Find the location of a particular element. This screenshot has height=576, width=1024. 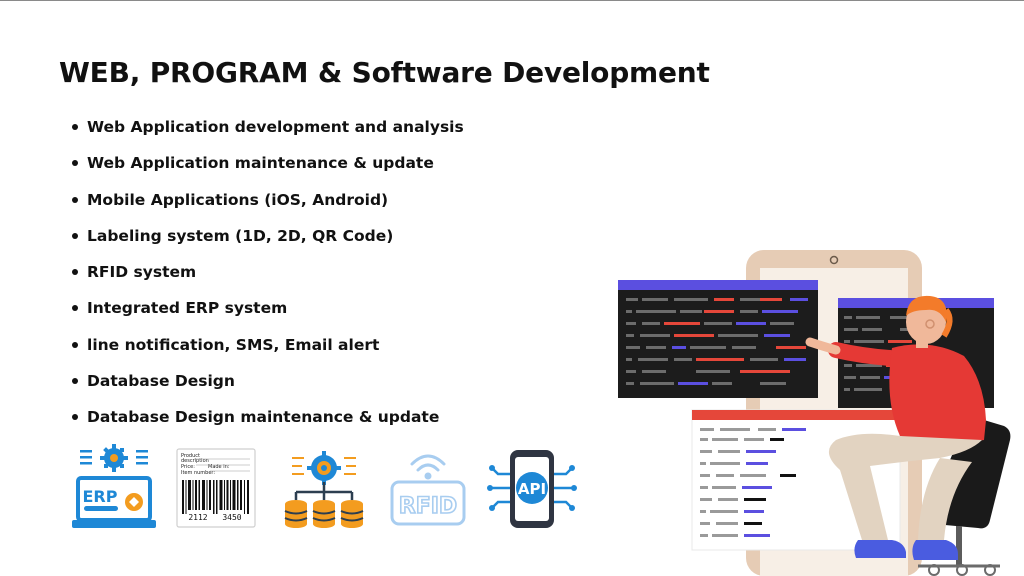

list-item: Labeling system (1D, 2D, QR Code) is located at coordinates (268, 241).